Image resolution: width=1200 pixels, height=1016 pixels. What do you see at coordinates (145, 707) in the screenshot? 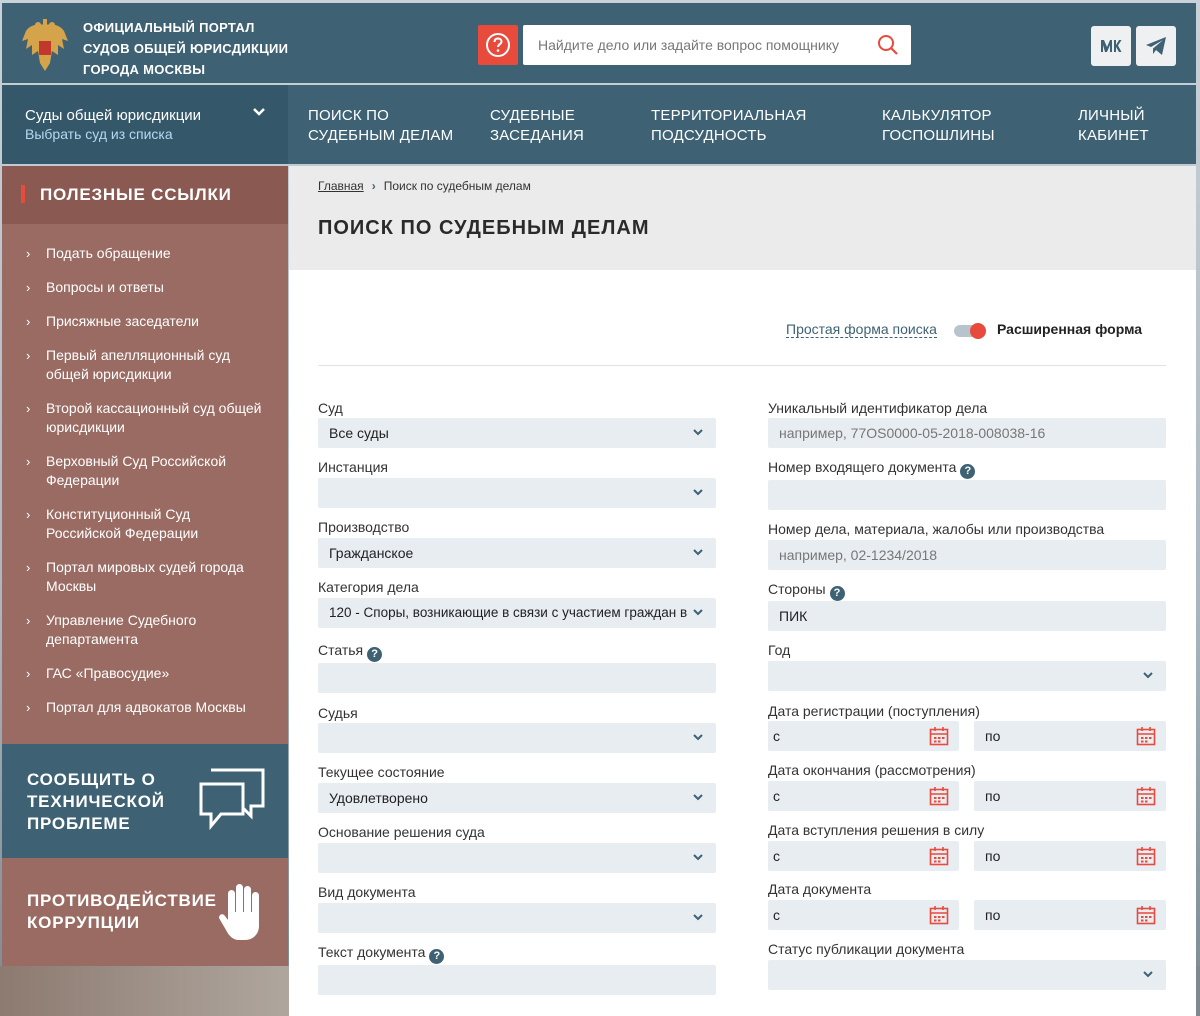
I see `sidebar-link: › Портал для адвокатов Москвы` at bounding box center [145, 707].